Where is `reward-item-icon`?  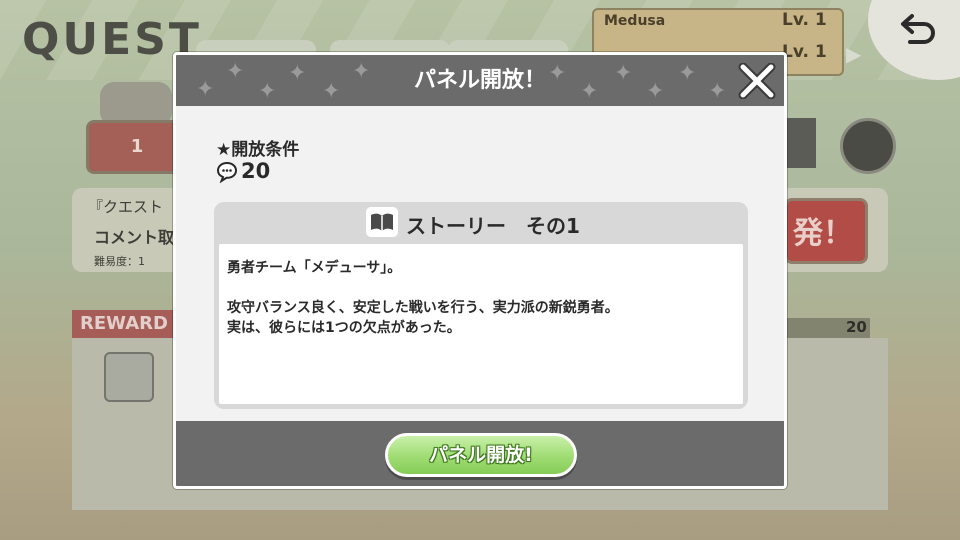 reward-item-icon is located at coordinates (129, 377).